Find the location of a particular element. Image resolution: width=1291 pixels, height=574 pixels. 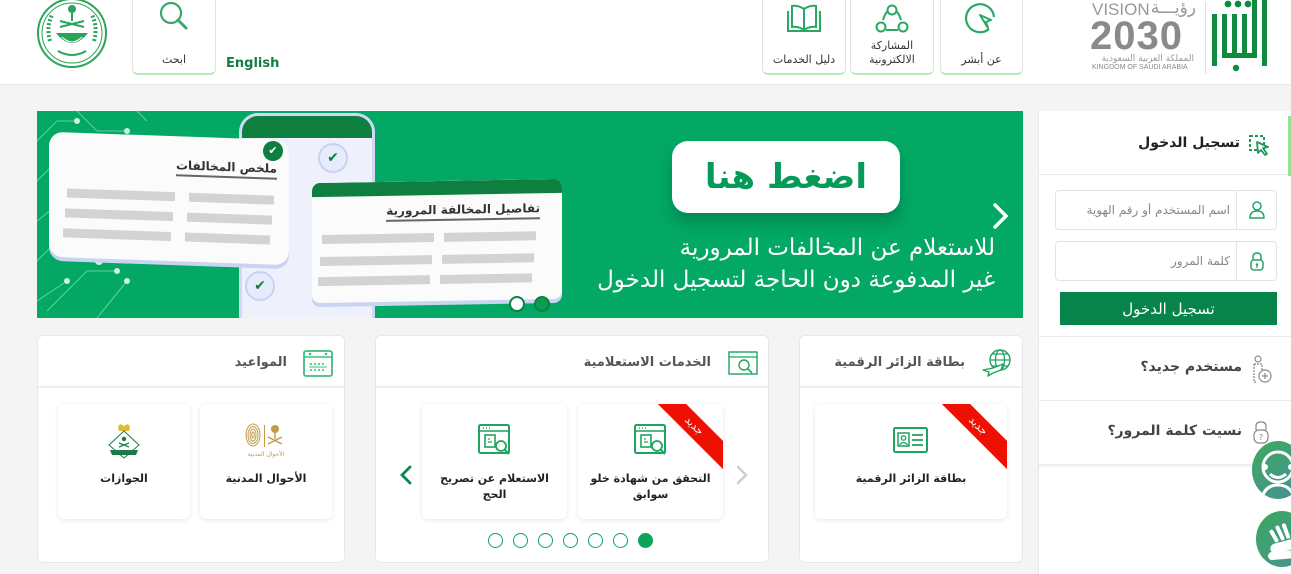

tile-label: بطاقة الزائر الرقمية is located at coordinates (911, 478).